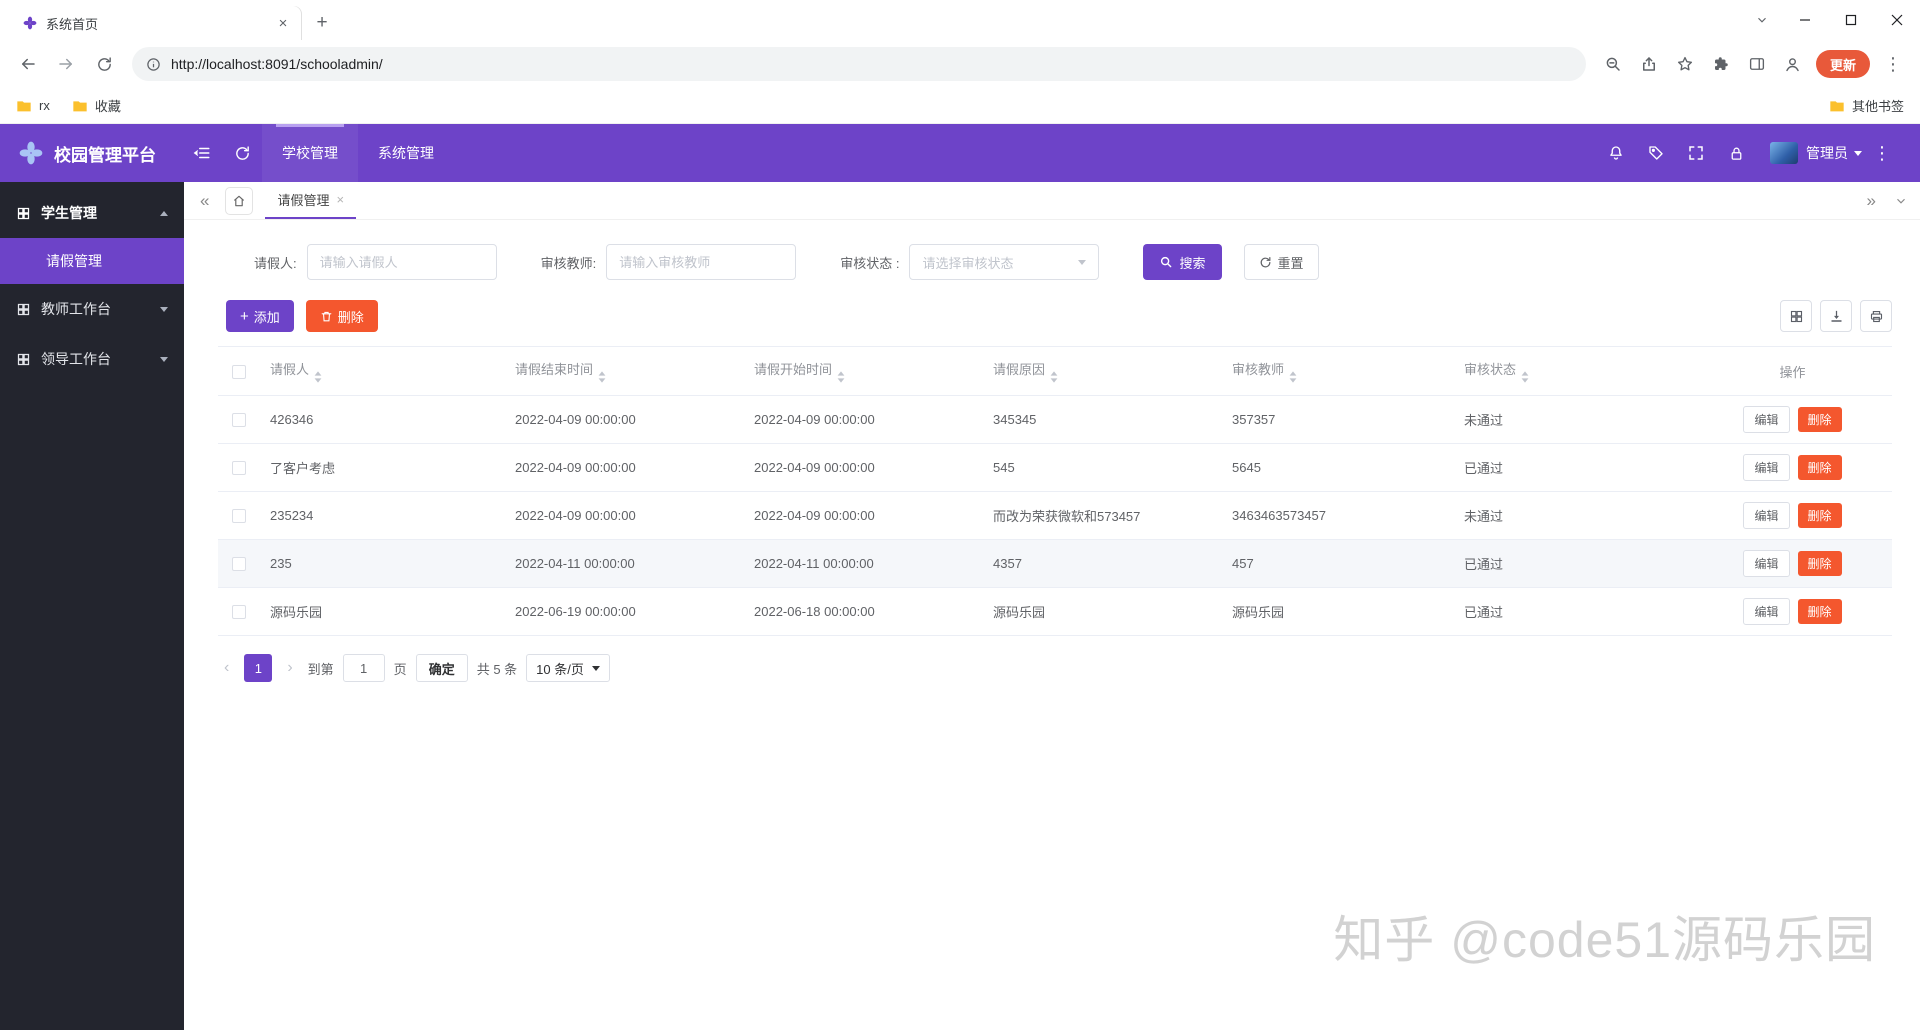 The height and width of the screenshot is (1030, 1920). What do you see at coordinates (104, 64) in the screenshot?
I see `reload-icon` at bounding box center [104, 64].